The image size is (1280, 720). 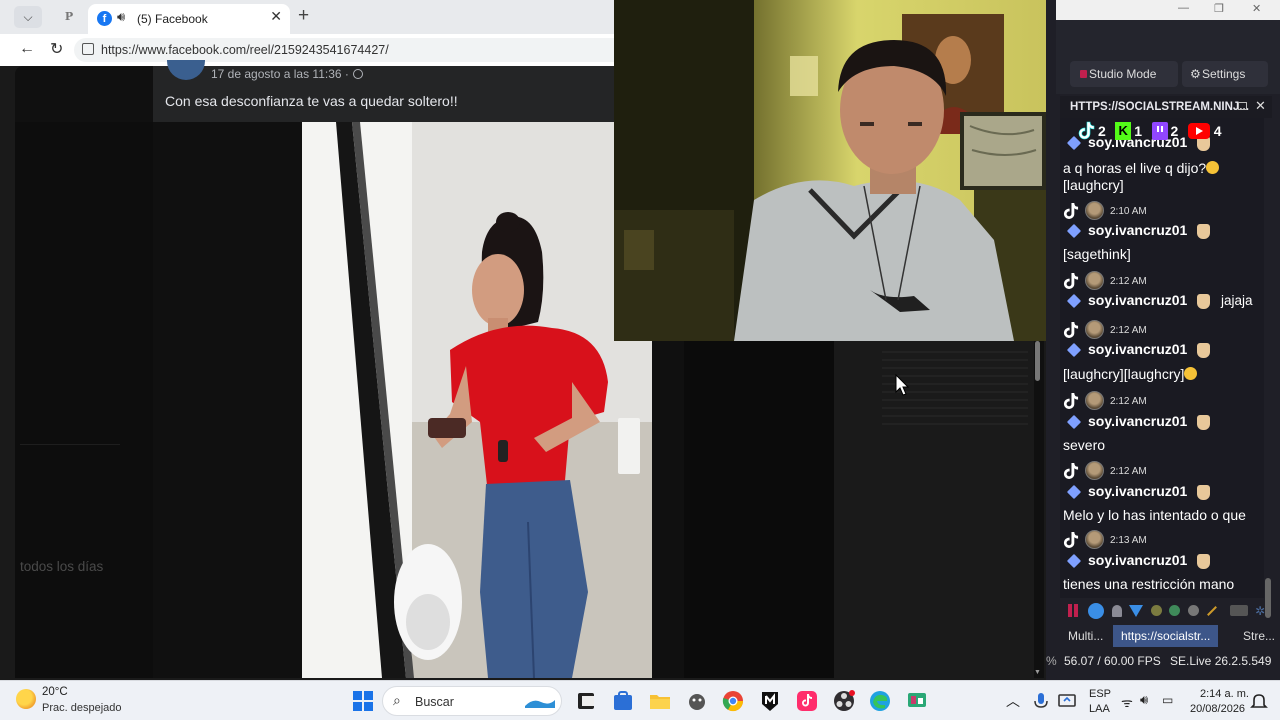 I want to click on record-icon, so click(x=1193, y=611).